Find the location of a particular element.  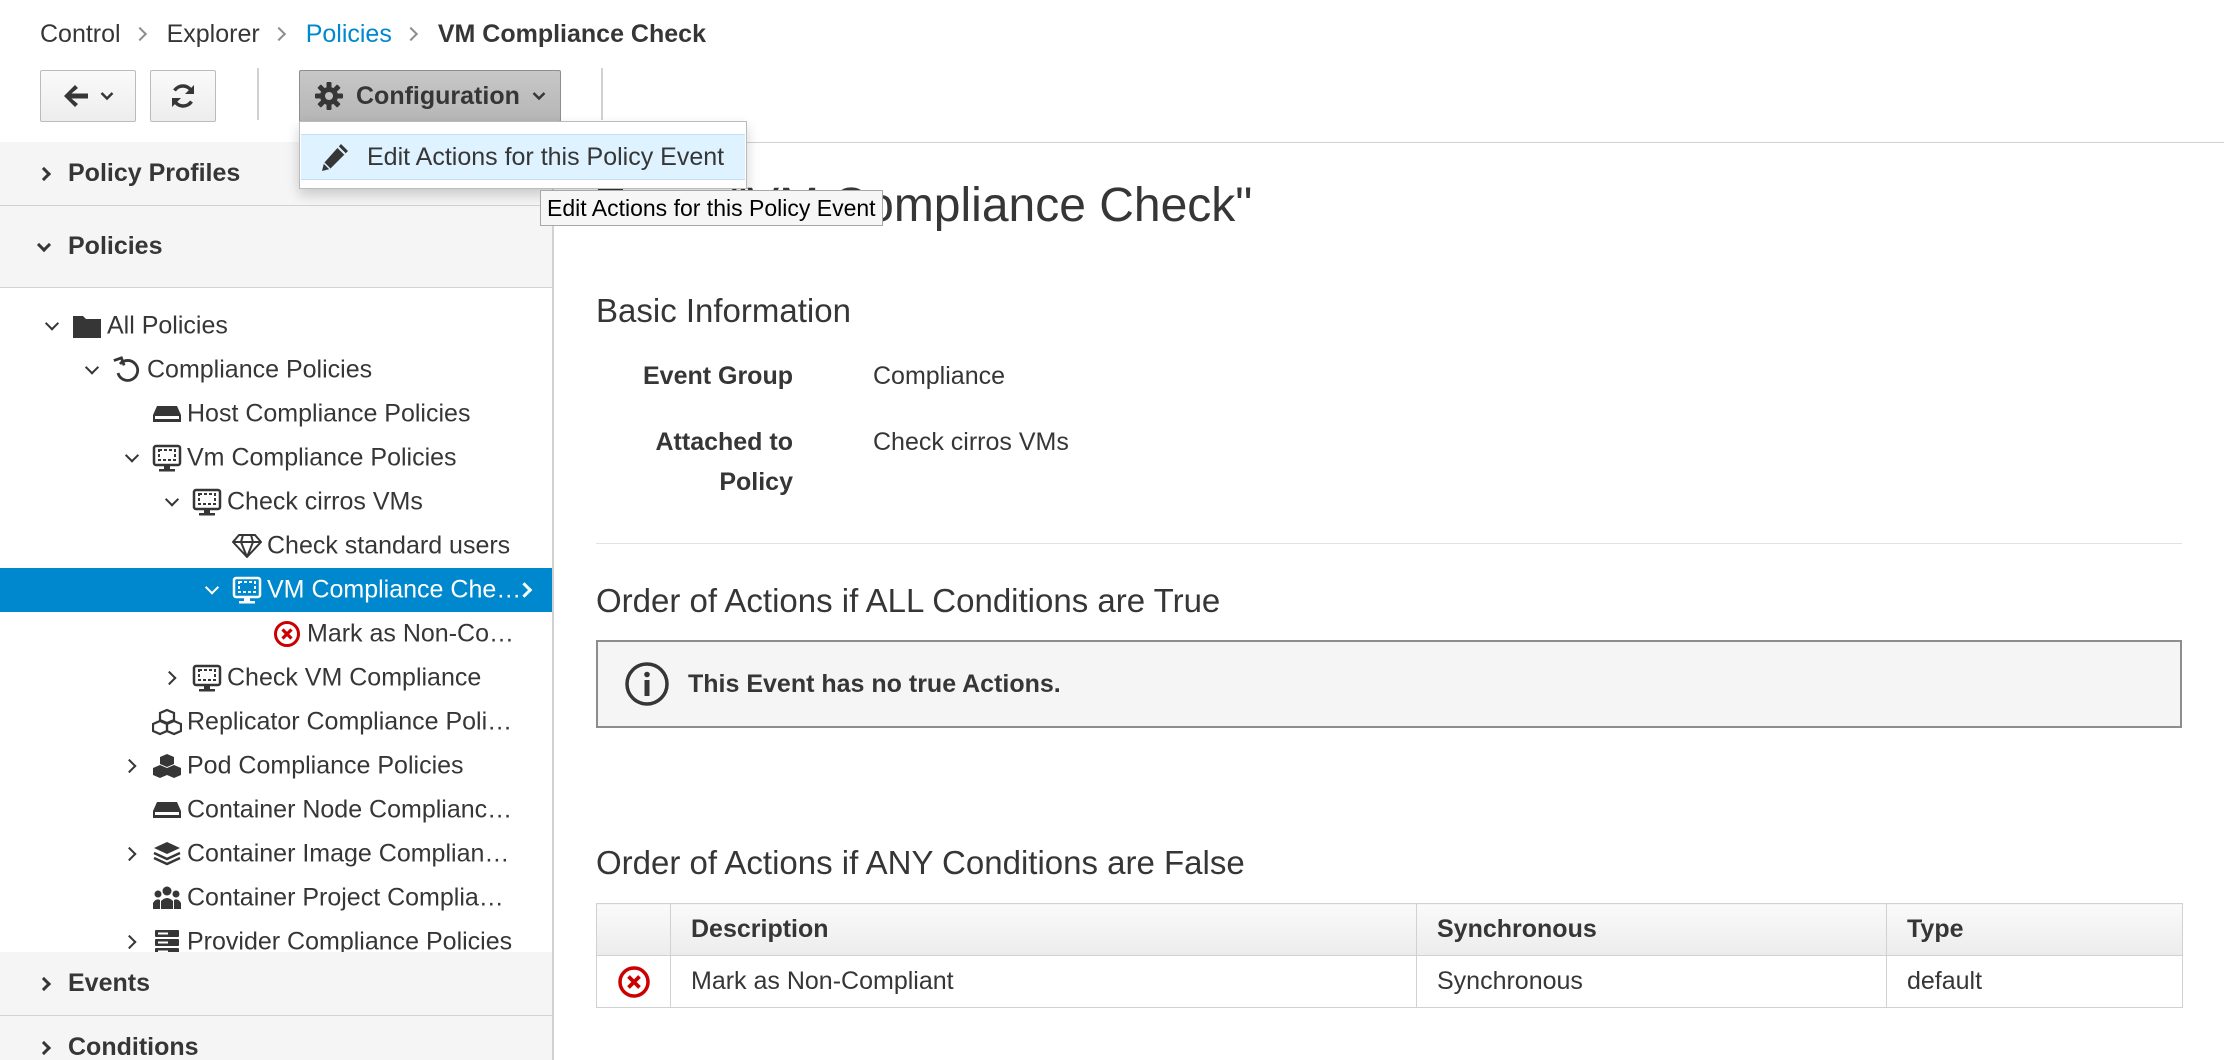

layers-icon is located at coordinates (167, 854).